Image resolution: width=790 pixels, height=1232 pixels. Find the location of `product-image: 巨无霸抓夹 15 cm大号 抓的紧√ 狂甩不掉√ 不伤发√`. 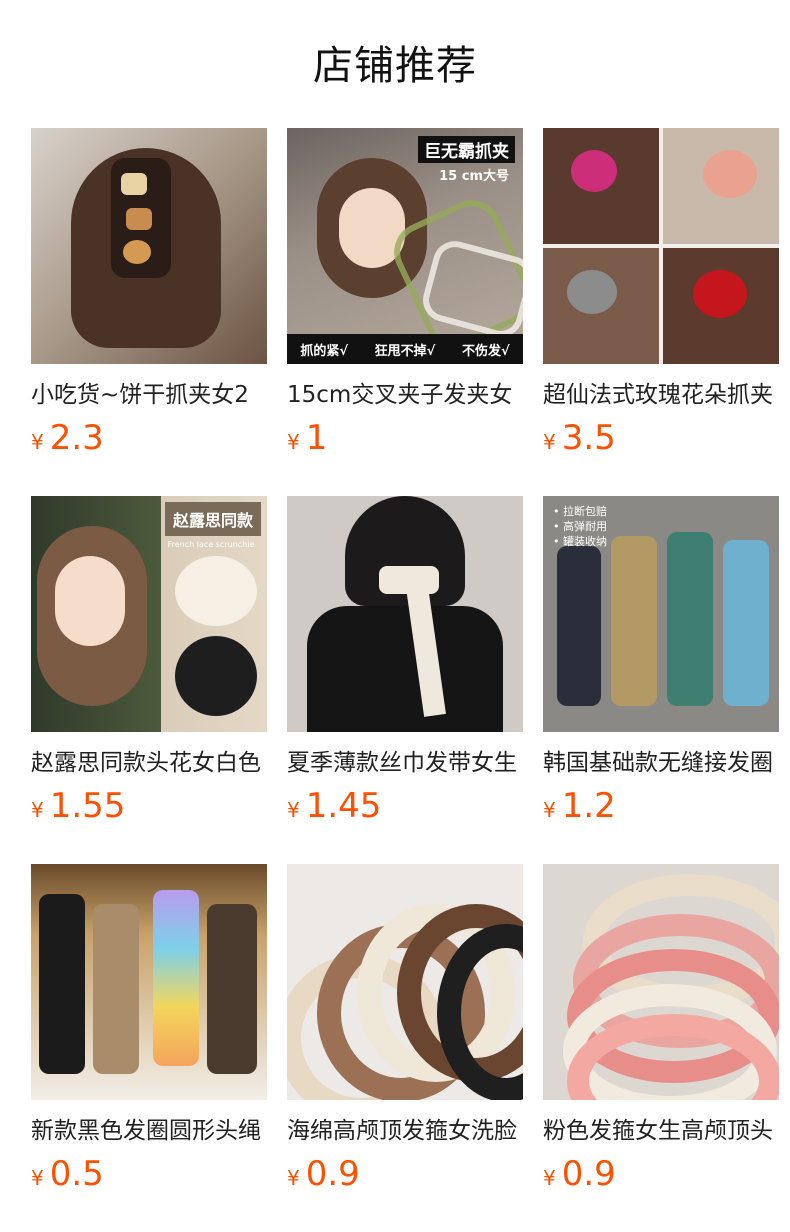

product-image: 巨无霸抓夹 15 cm大号 抓的紧√ 狂甩不掉√ 不伤发√ is located at coordinates (405, 246).